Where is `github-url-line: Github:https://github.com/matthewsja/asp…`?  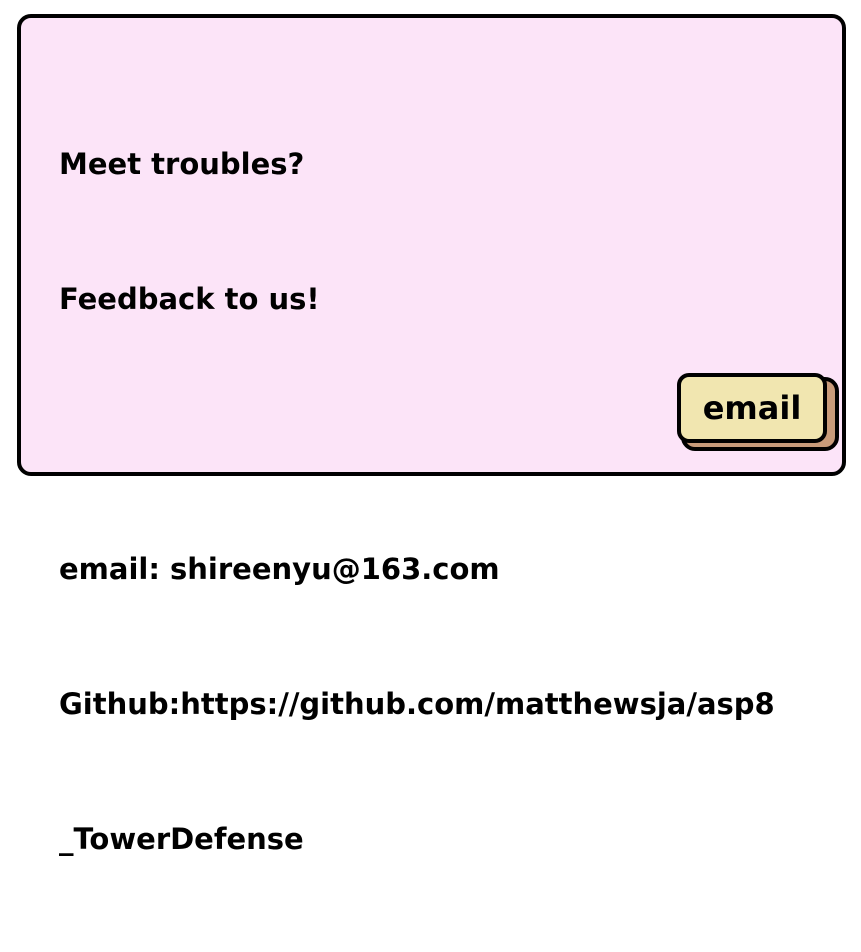
github-url-line: Github:https://github.com/matthewsja/asp… is located at coordinates (417, 704).